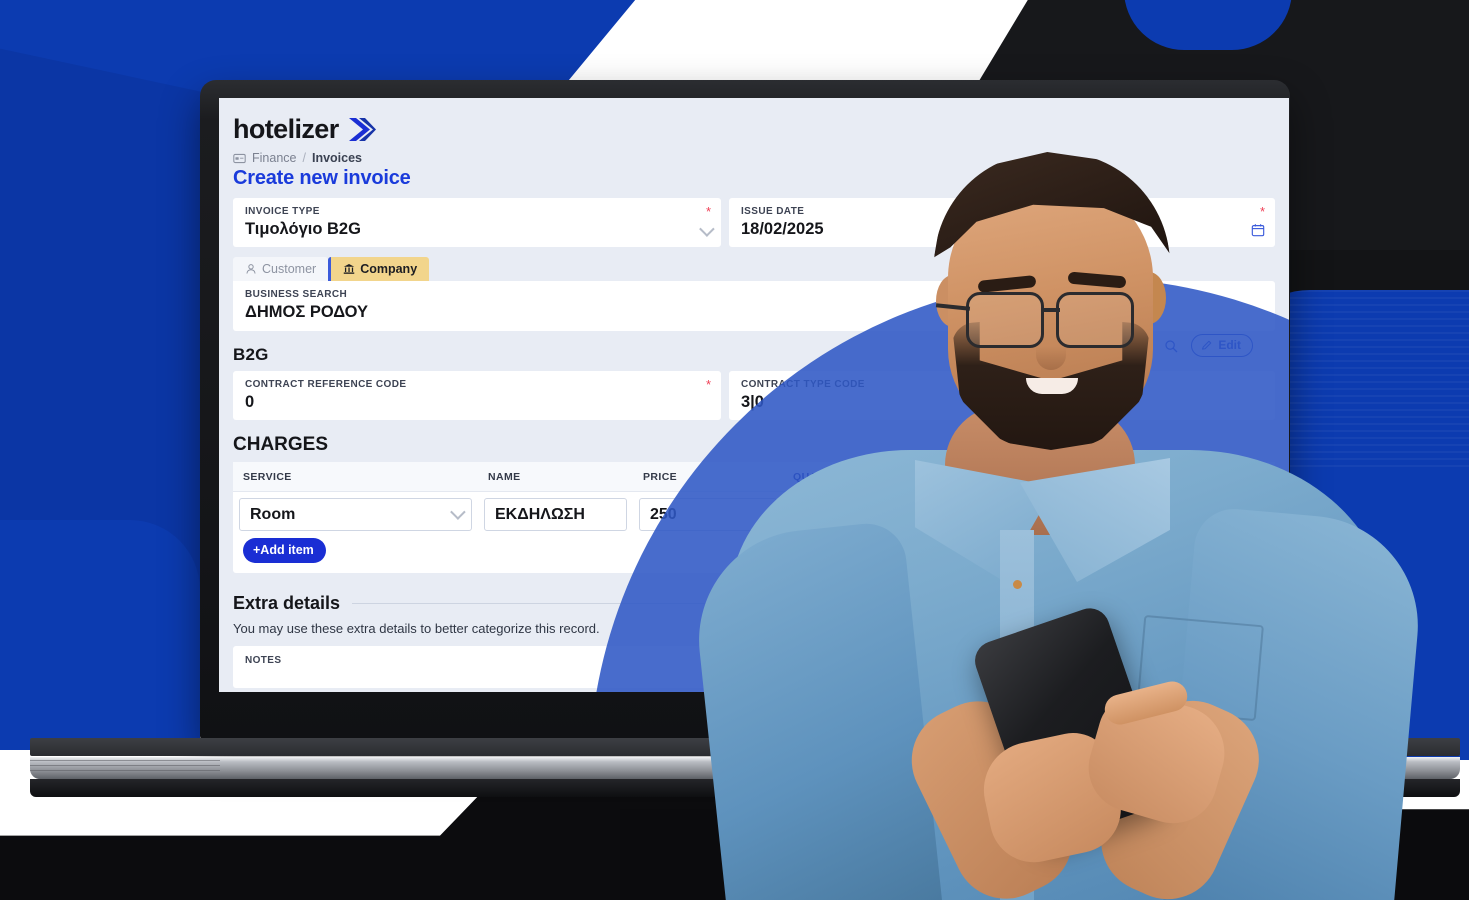 The width and height of the screenshot is (1469, 900). What do you see at coordinates (540, 514) in the screenshot?
I see `charge-name-value: ΕΚΔΗΛΩΣΗ` at bounding box center [540, 514].